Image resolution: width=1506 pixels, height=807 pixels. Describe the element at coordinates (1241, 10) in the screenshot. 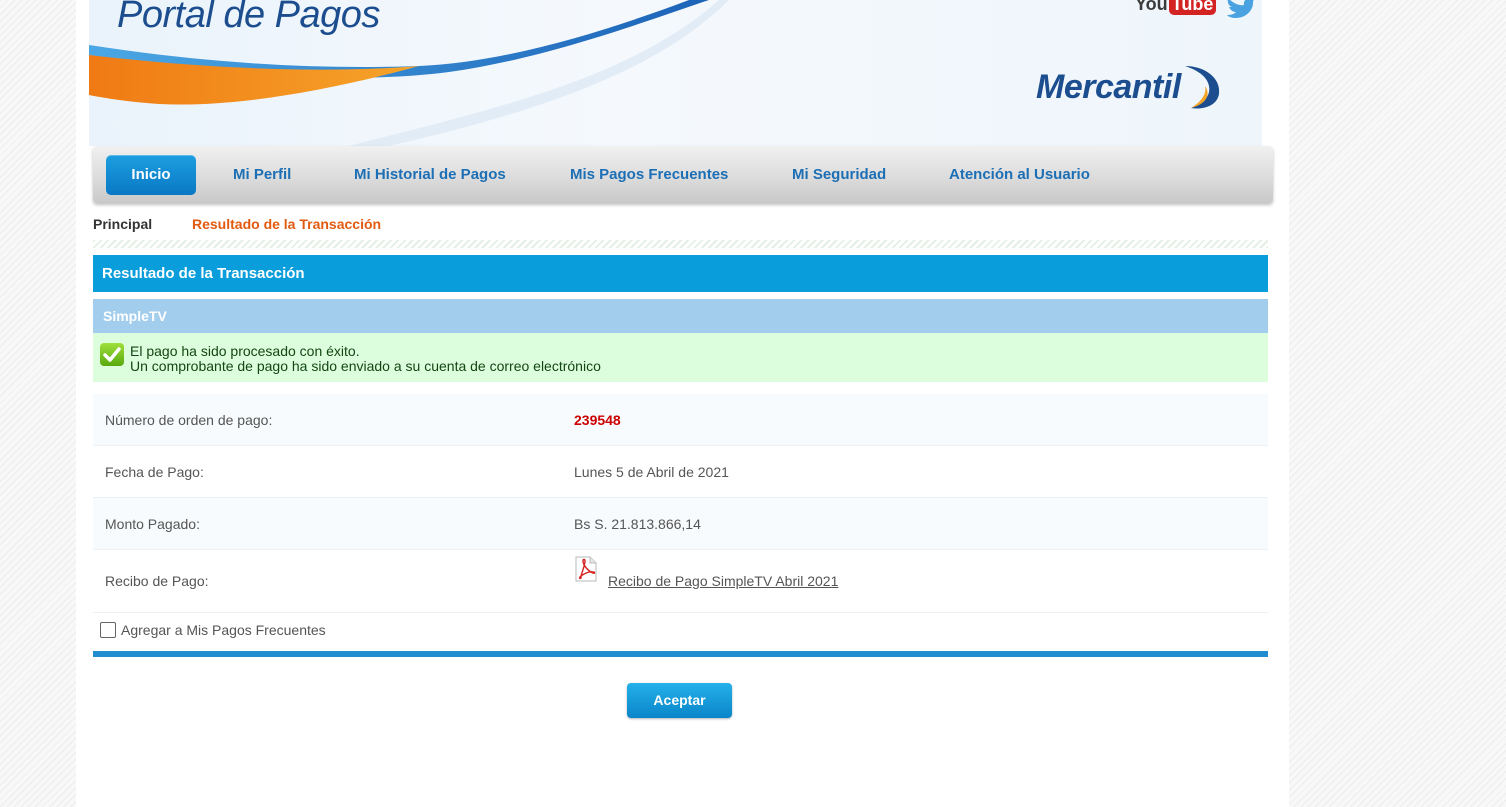

I see `twitter-icon` at that location.